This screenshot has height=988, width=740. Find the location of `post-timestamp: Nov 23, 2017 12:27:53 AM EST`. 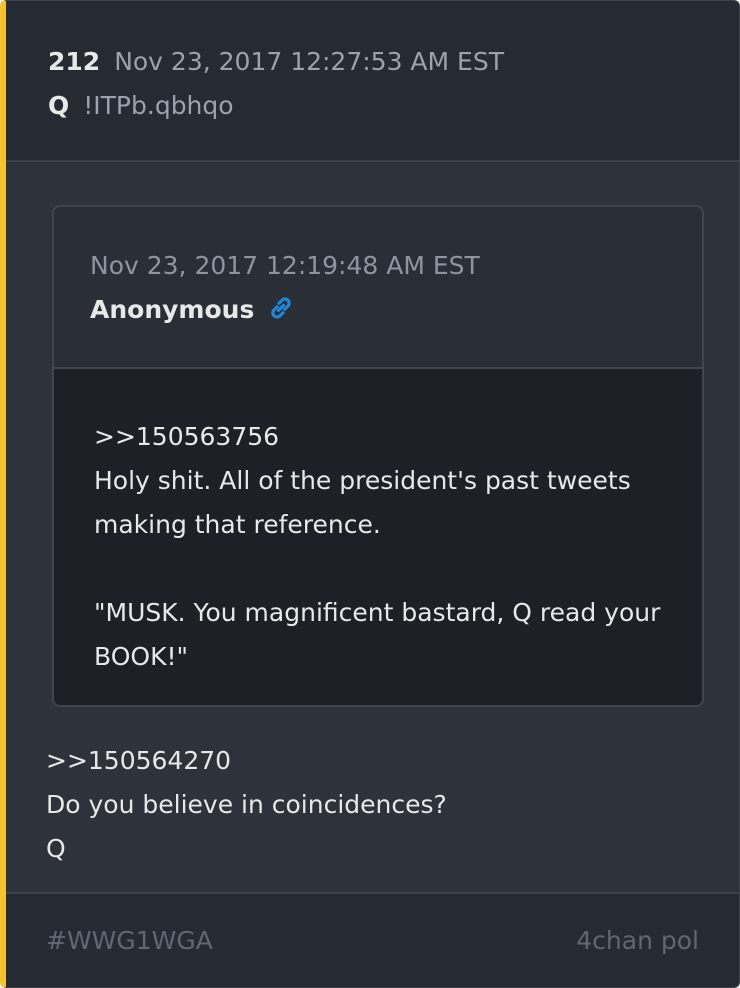

post-timestamp: Nov 23, 2017 12:27:53 AM EST is located at coordinates (309, 61).